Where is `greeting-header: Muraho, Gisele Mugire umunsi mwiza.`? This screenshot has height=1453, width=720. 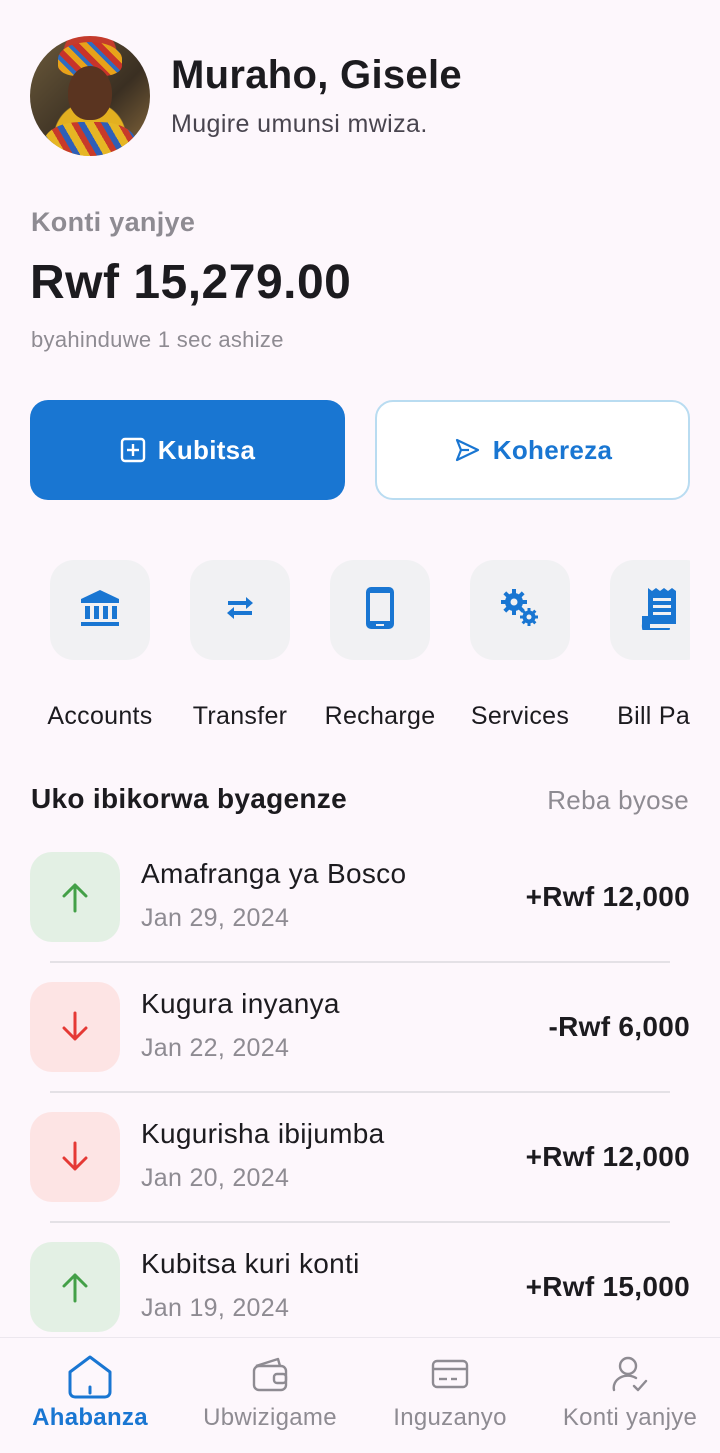 greeting-header: Muraho, Gisele Mugire umunsi mwiza. is located at coordinates (246, 96).